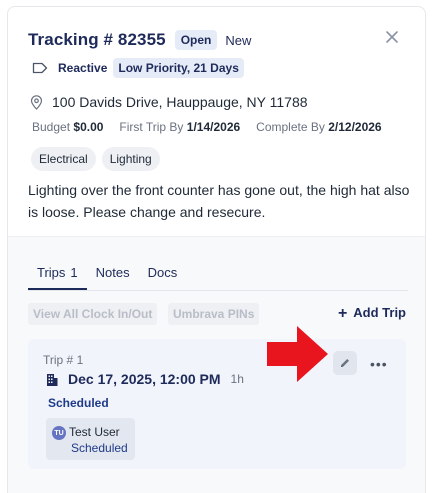  I want to click on trade-chip: Lighting, so click(130, 159).